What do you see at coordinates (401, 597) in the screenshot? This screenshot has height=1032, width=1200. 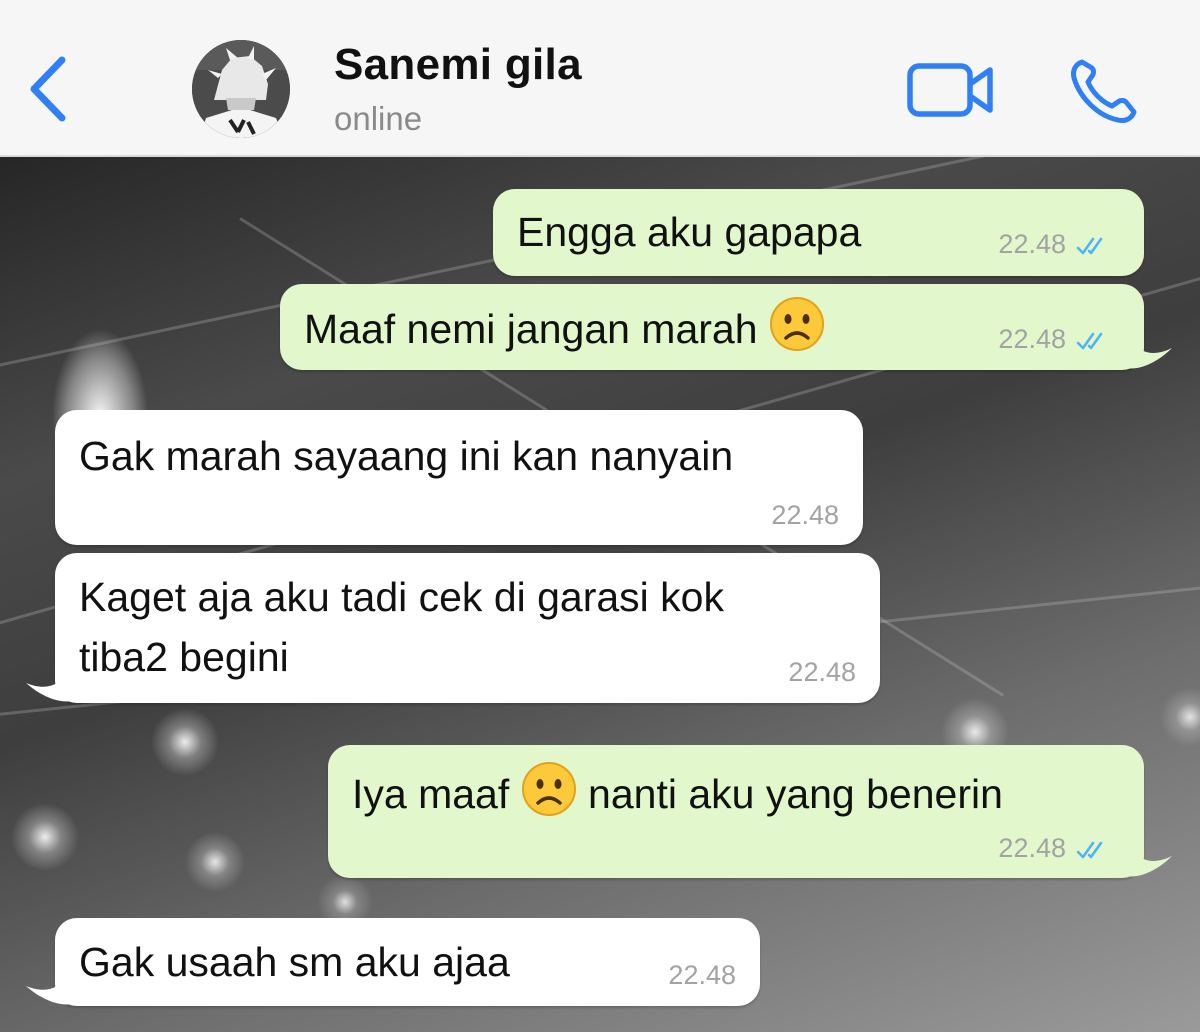 I see `message-text-line: Kaget aja aku tadi cek di garasi kok` at bounding box center [401, 597].